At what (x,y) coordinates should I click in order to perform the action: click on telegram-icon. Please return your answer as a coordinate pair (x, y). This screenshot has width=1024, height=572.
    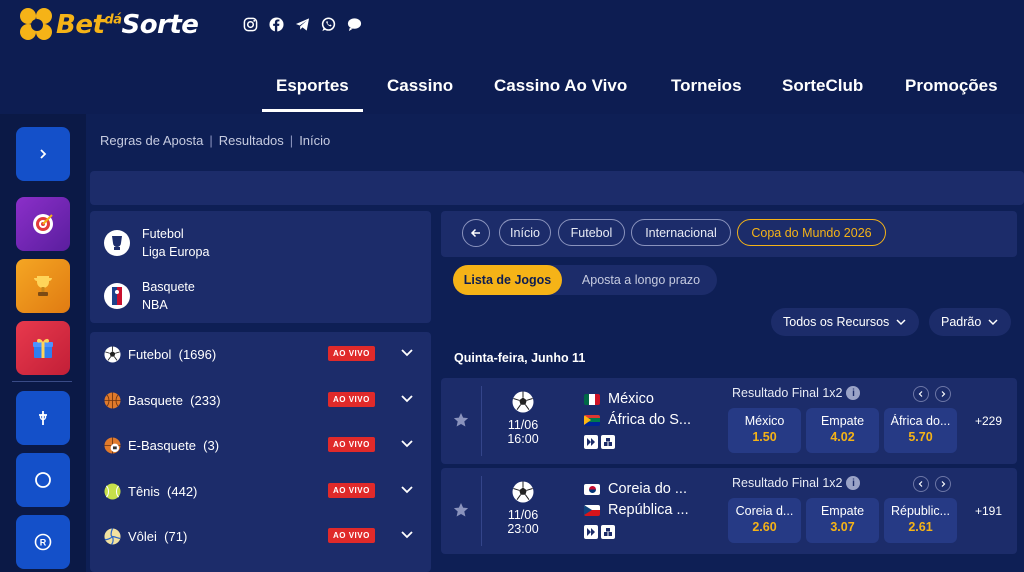
    Looking at the image, I should click on (302, 24).